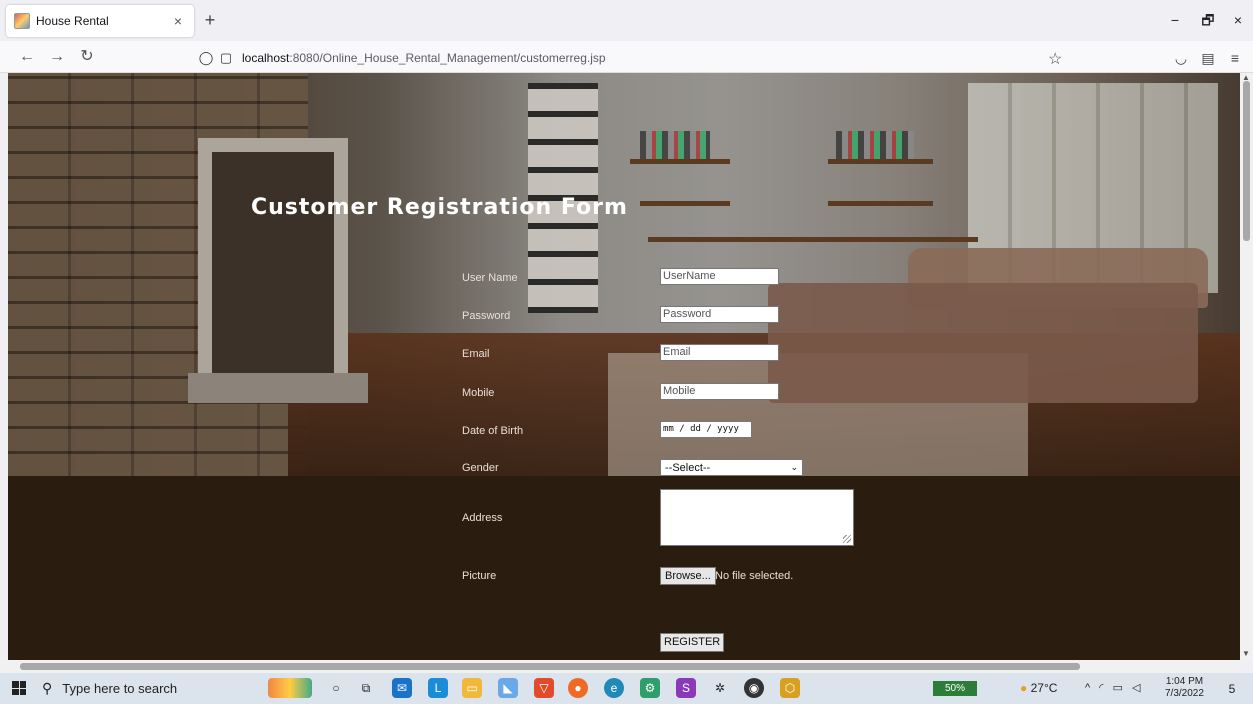  What do you see at coordinates (366, 688) in the screenshot?
I see `task-view-icon: ⧉` at bounding box center [366, 688].